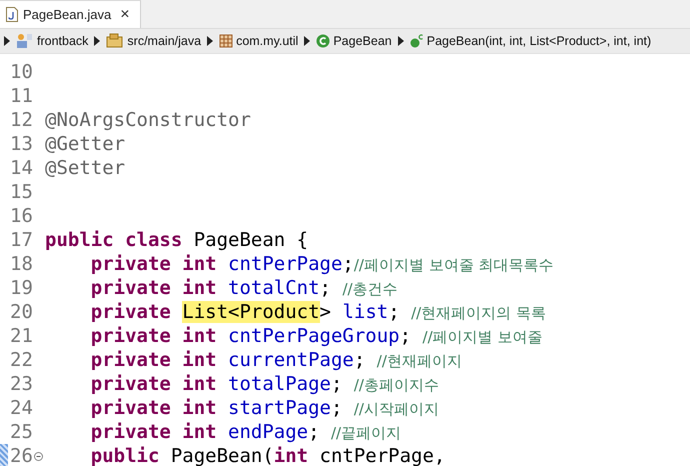 The height and width of the screenshot is (466, 690). What do you see at coordinates (125, 455) in the screenshot?
I see `keyword: public` at bounding box center [125, 455].